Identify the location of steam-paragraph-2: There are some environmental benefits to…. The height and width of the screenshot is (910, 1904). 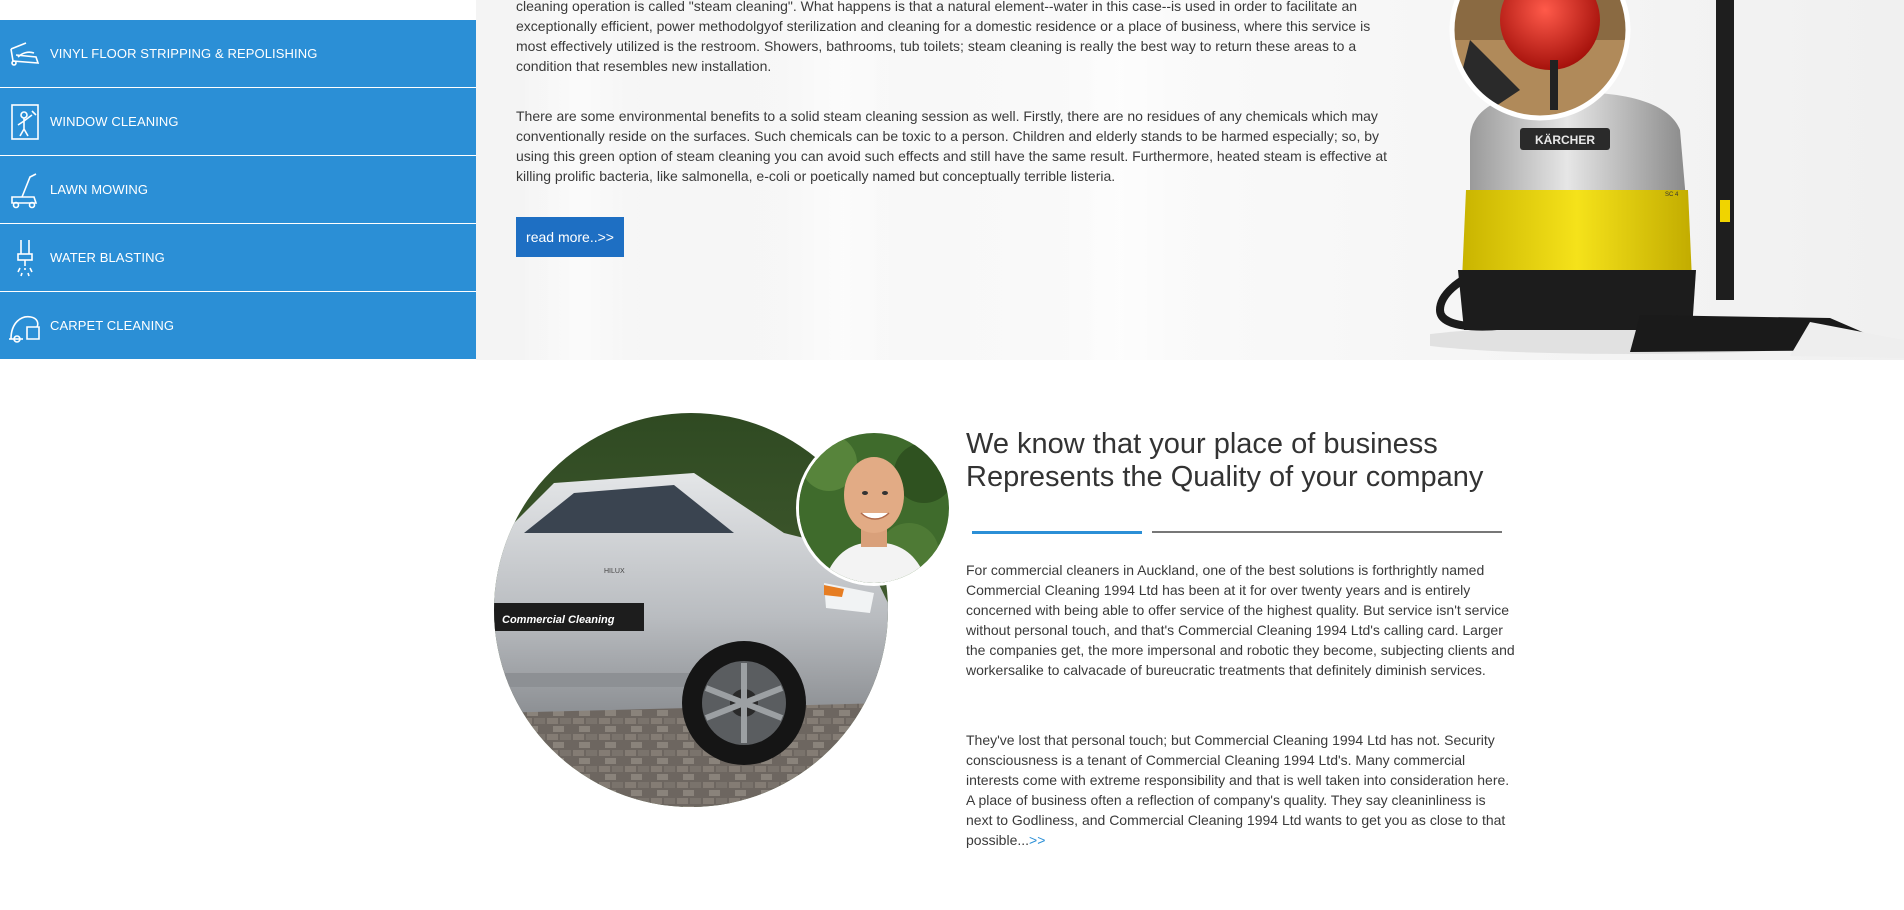
(952, 146).